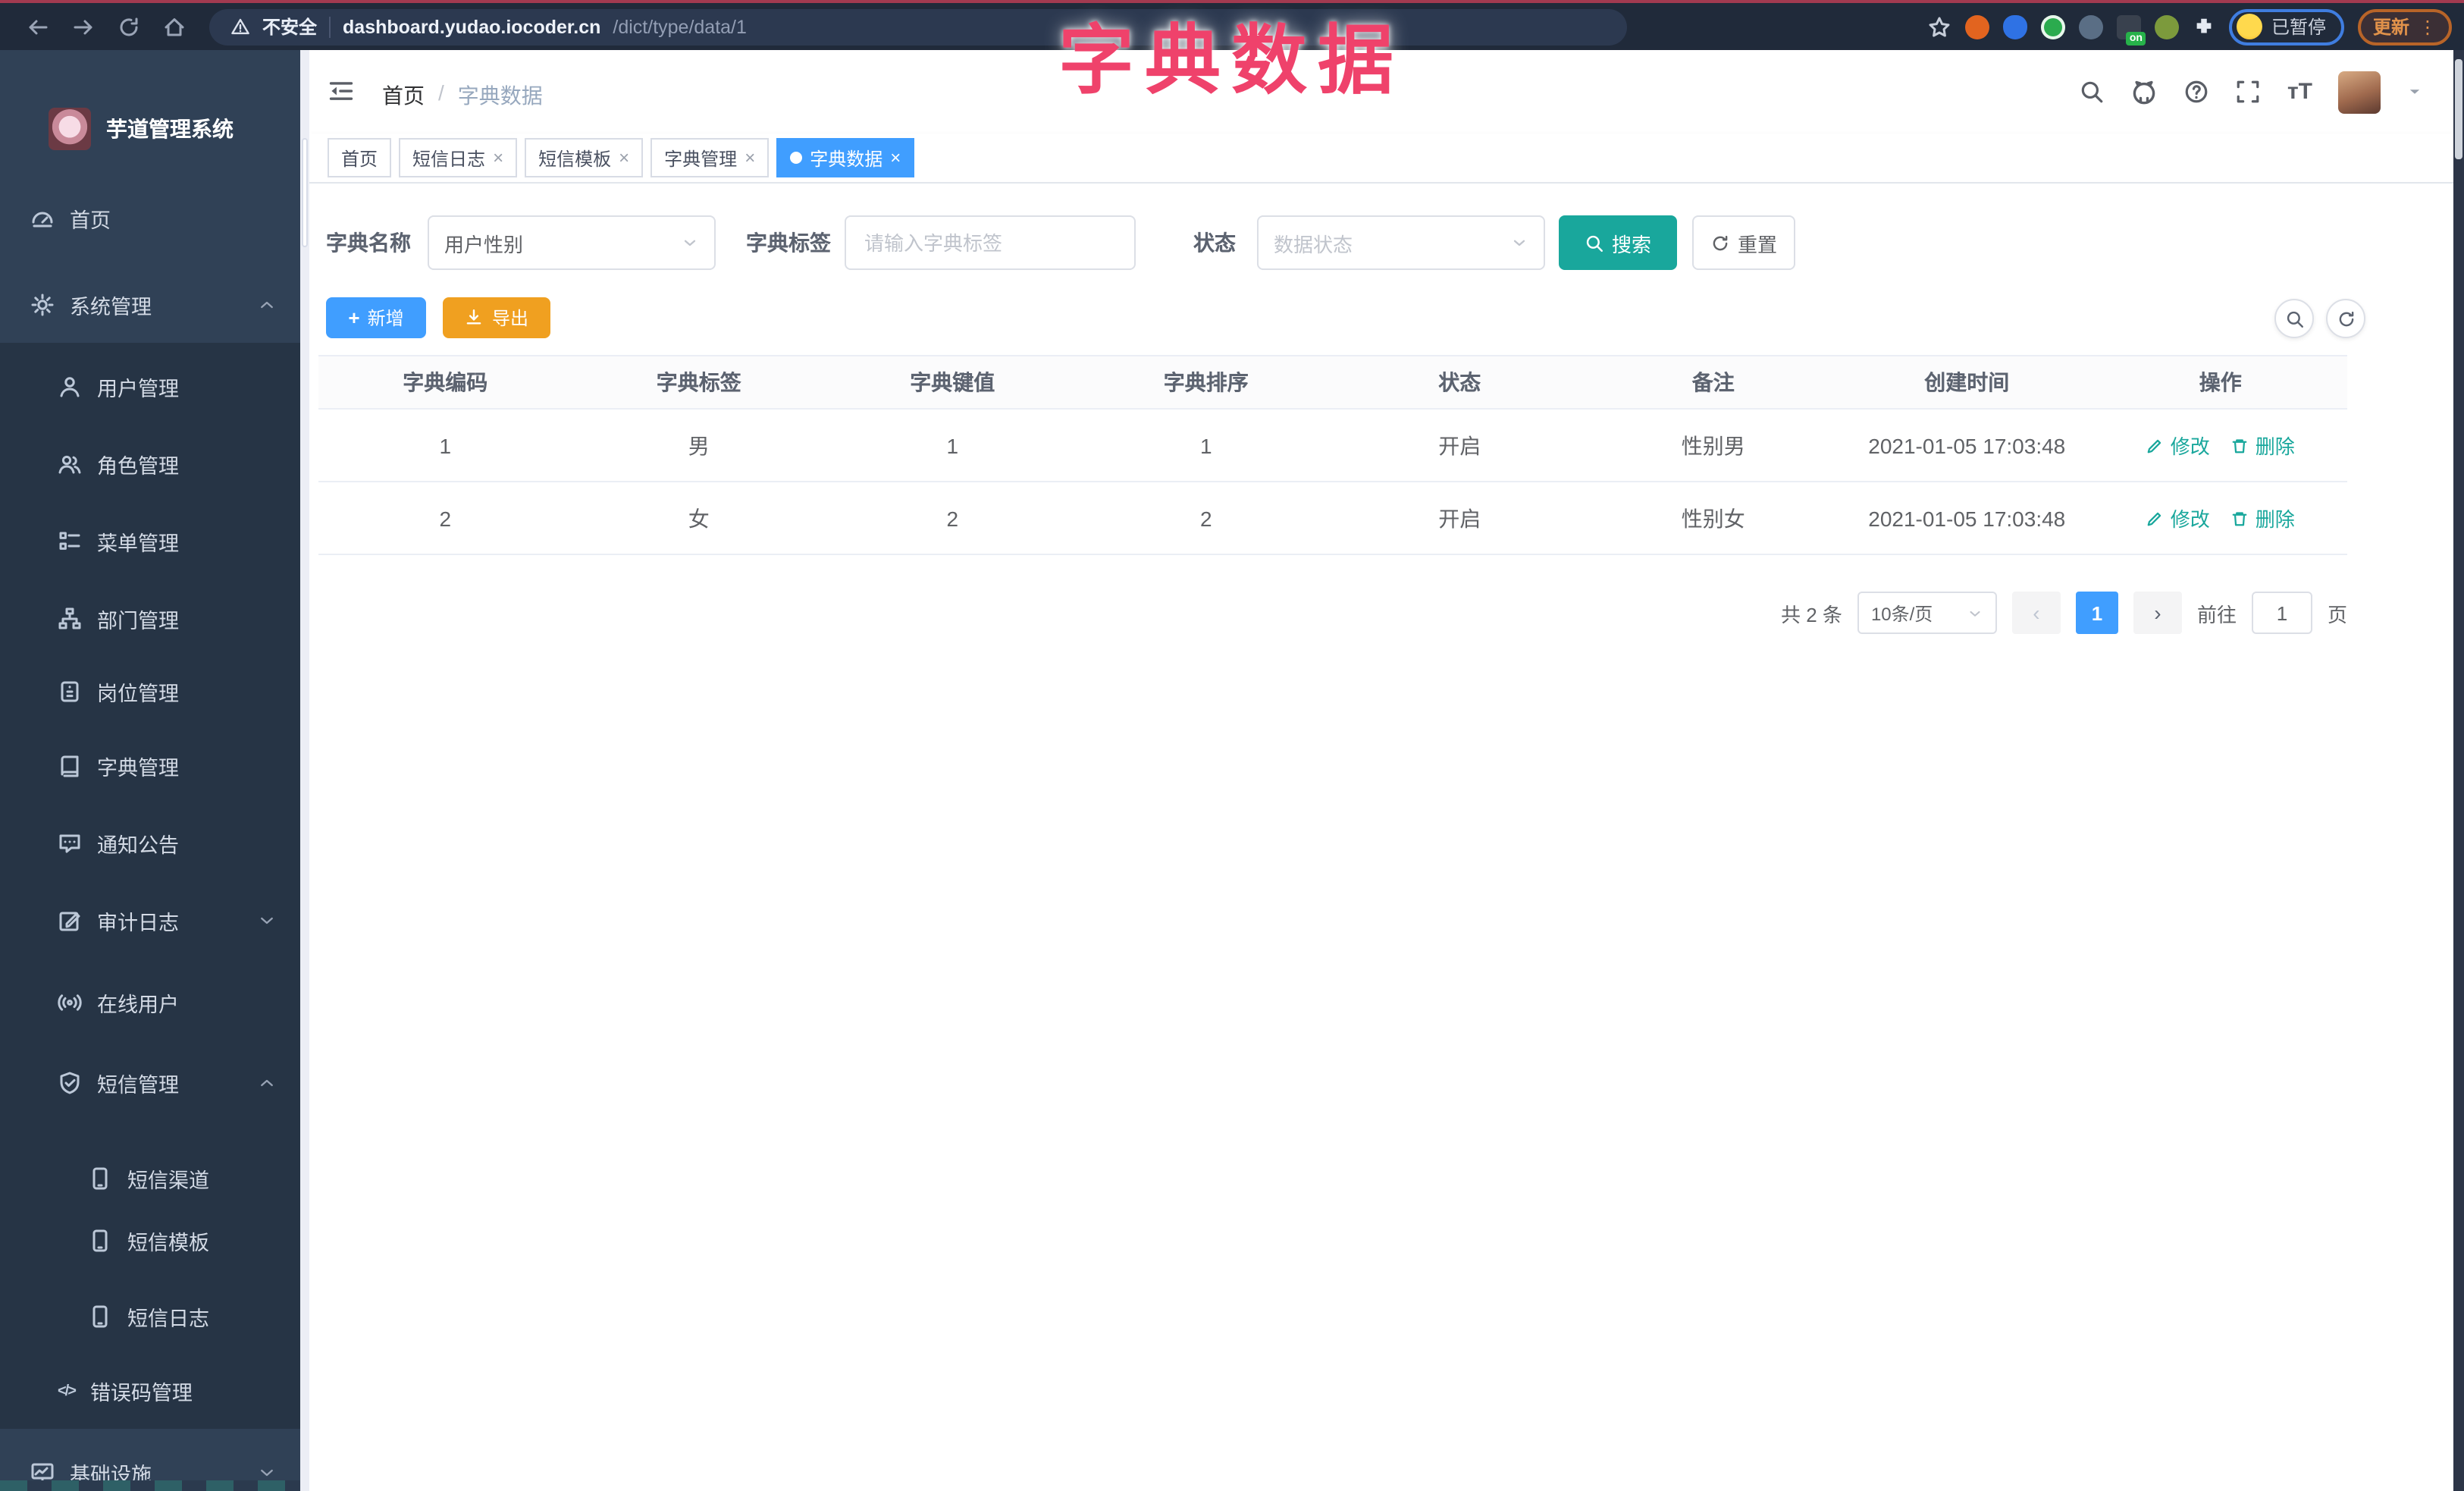 Image resolution: width=2464 pixels, height=1491 pixels. I want to click on page-scrollbar-thumb, so click(2458, 109).